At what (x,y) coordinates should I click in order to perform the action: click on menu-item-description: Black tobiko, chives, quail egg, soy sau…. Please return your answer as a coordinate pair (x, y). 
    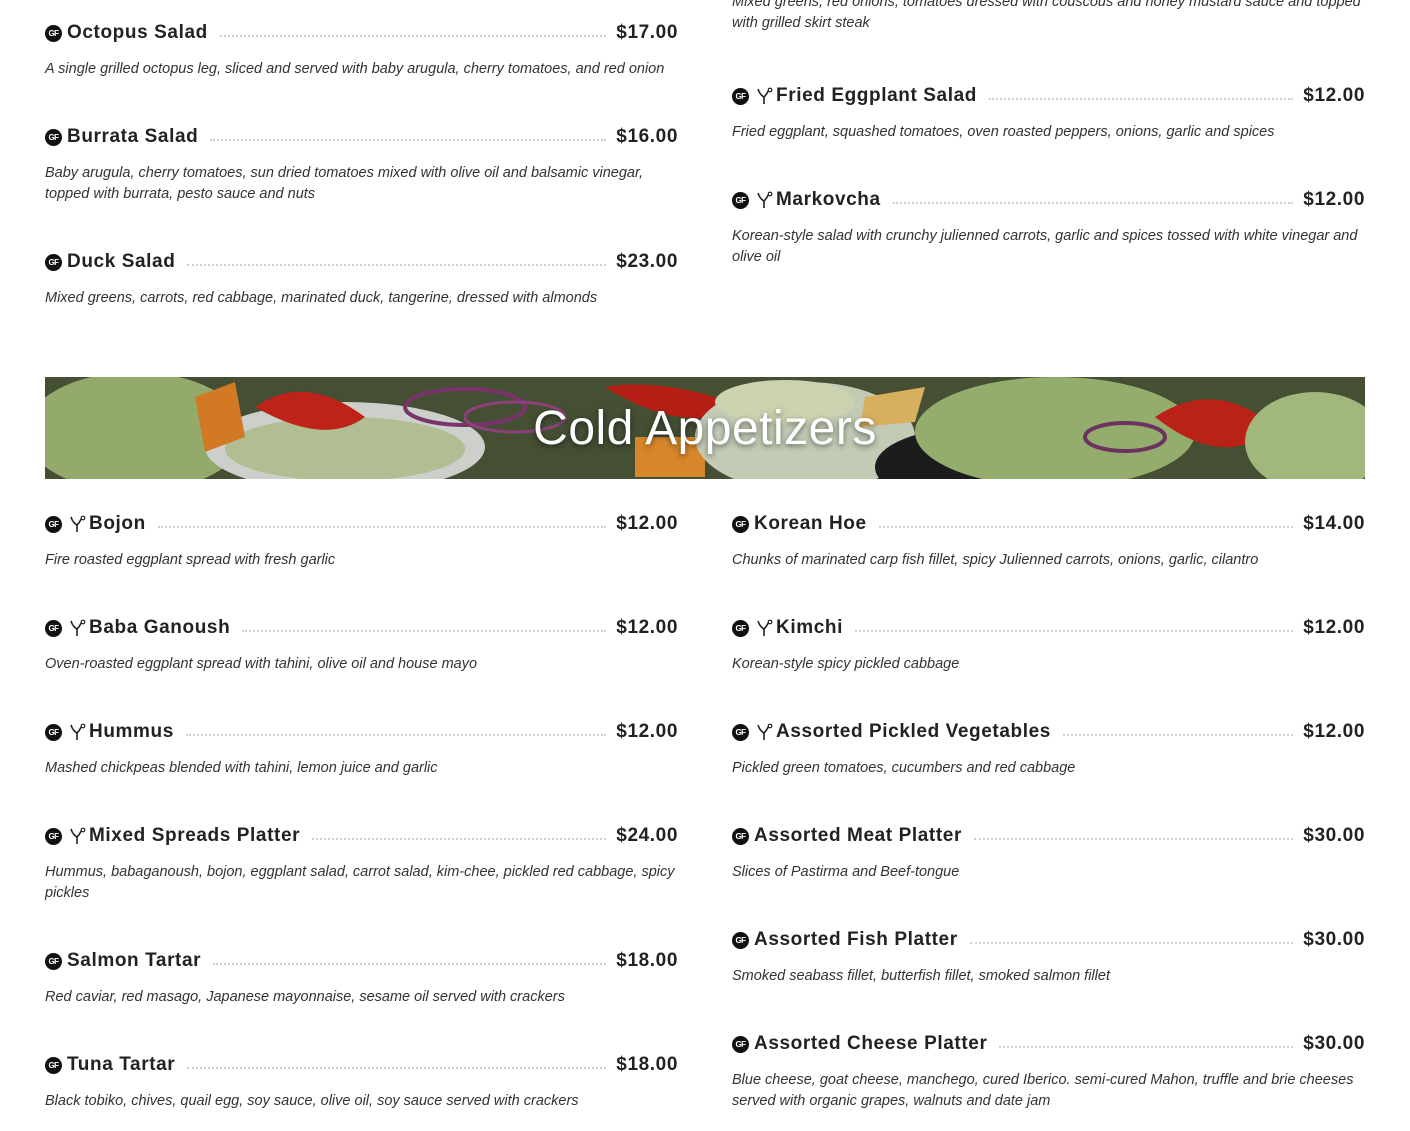
    Looking at the image, I should click on (312, 1101).